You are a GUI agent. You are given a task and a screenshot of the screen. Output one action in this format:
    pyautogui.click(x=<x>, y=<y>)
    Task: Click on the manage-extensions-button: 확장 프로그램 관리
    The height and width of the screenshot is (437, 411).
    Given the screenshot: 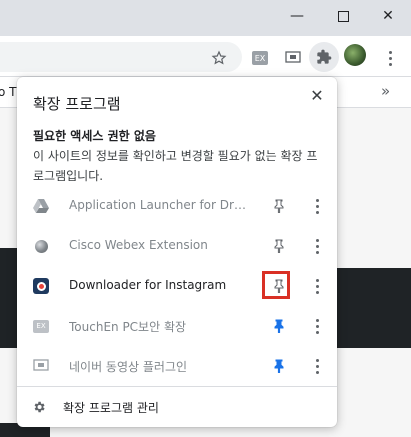 What is the action you would take?
    pyautogui.click(x=177, y=407)
    